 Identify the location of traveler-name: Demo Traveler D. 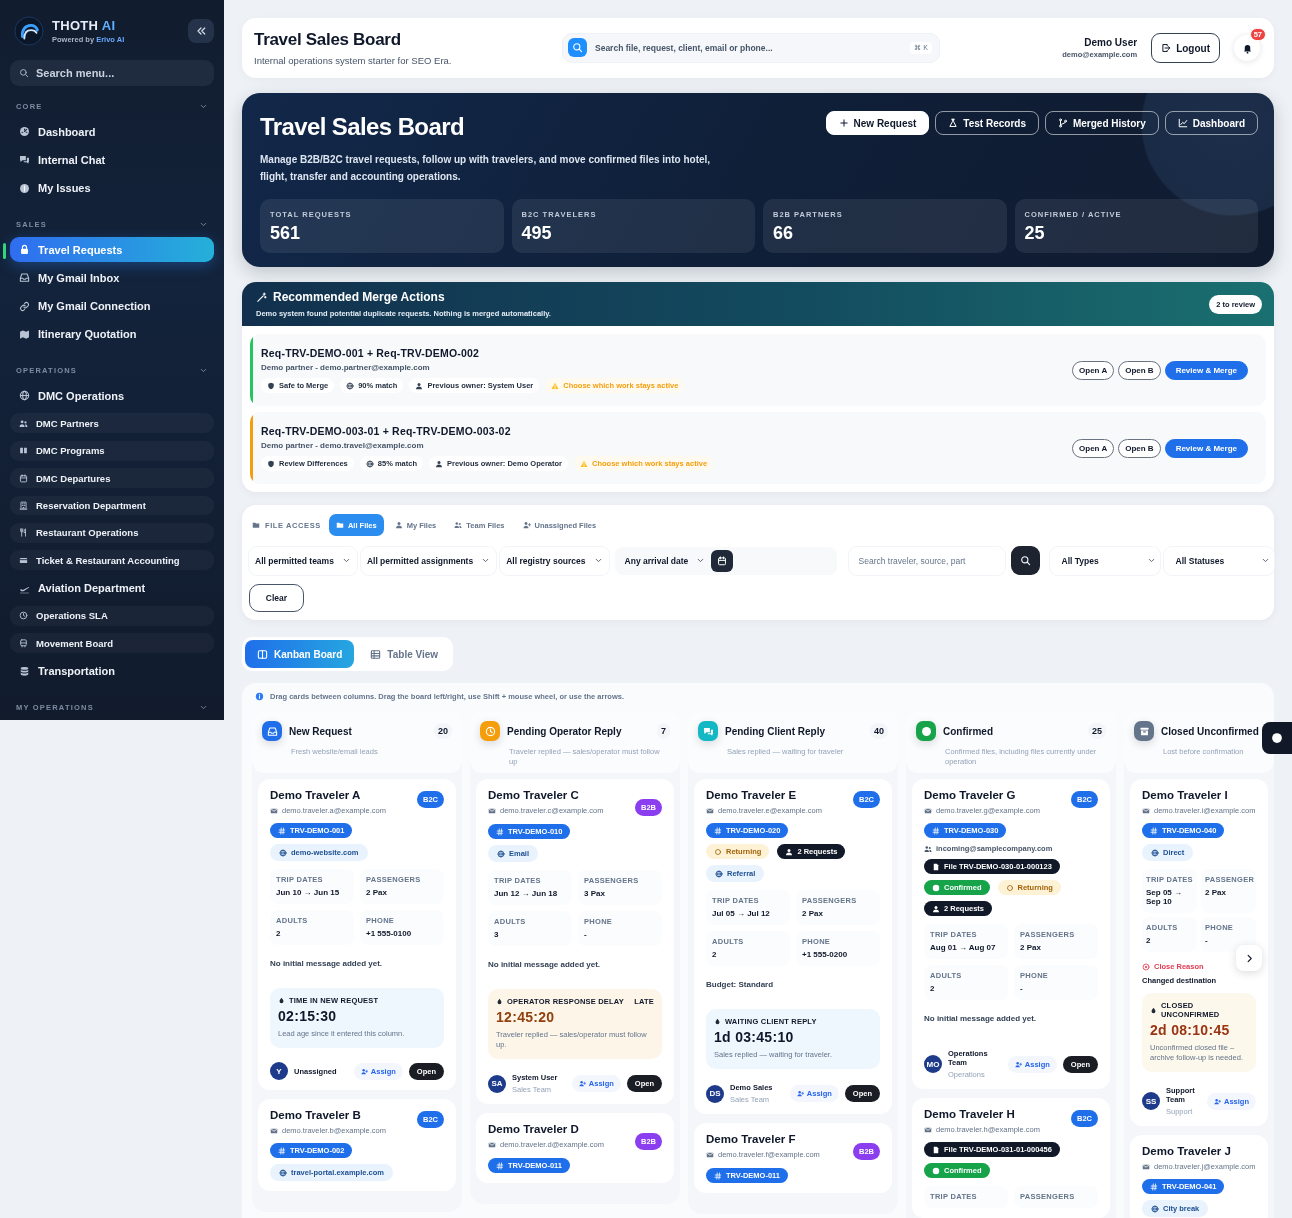
(534, 1129).